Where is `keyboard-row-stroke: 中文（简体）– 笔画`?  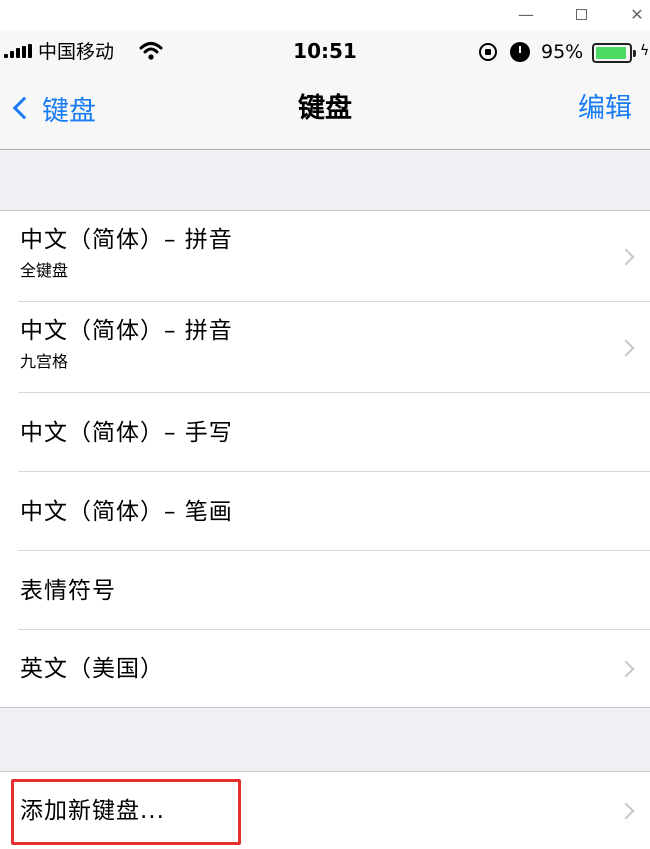
keyboard-row-stroke: 中文（简体）– 笔画 is located at coordinates (325, 511).